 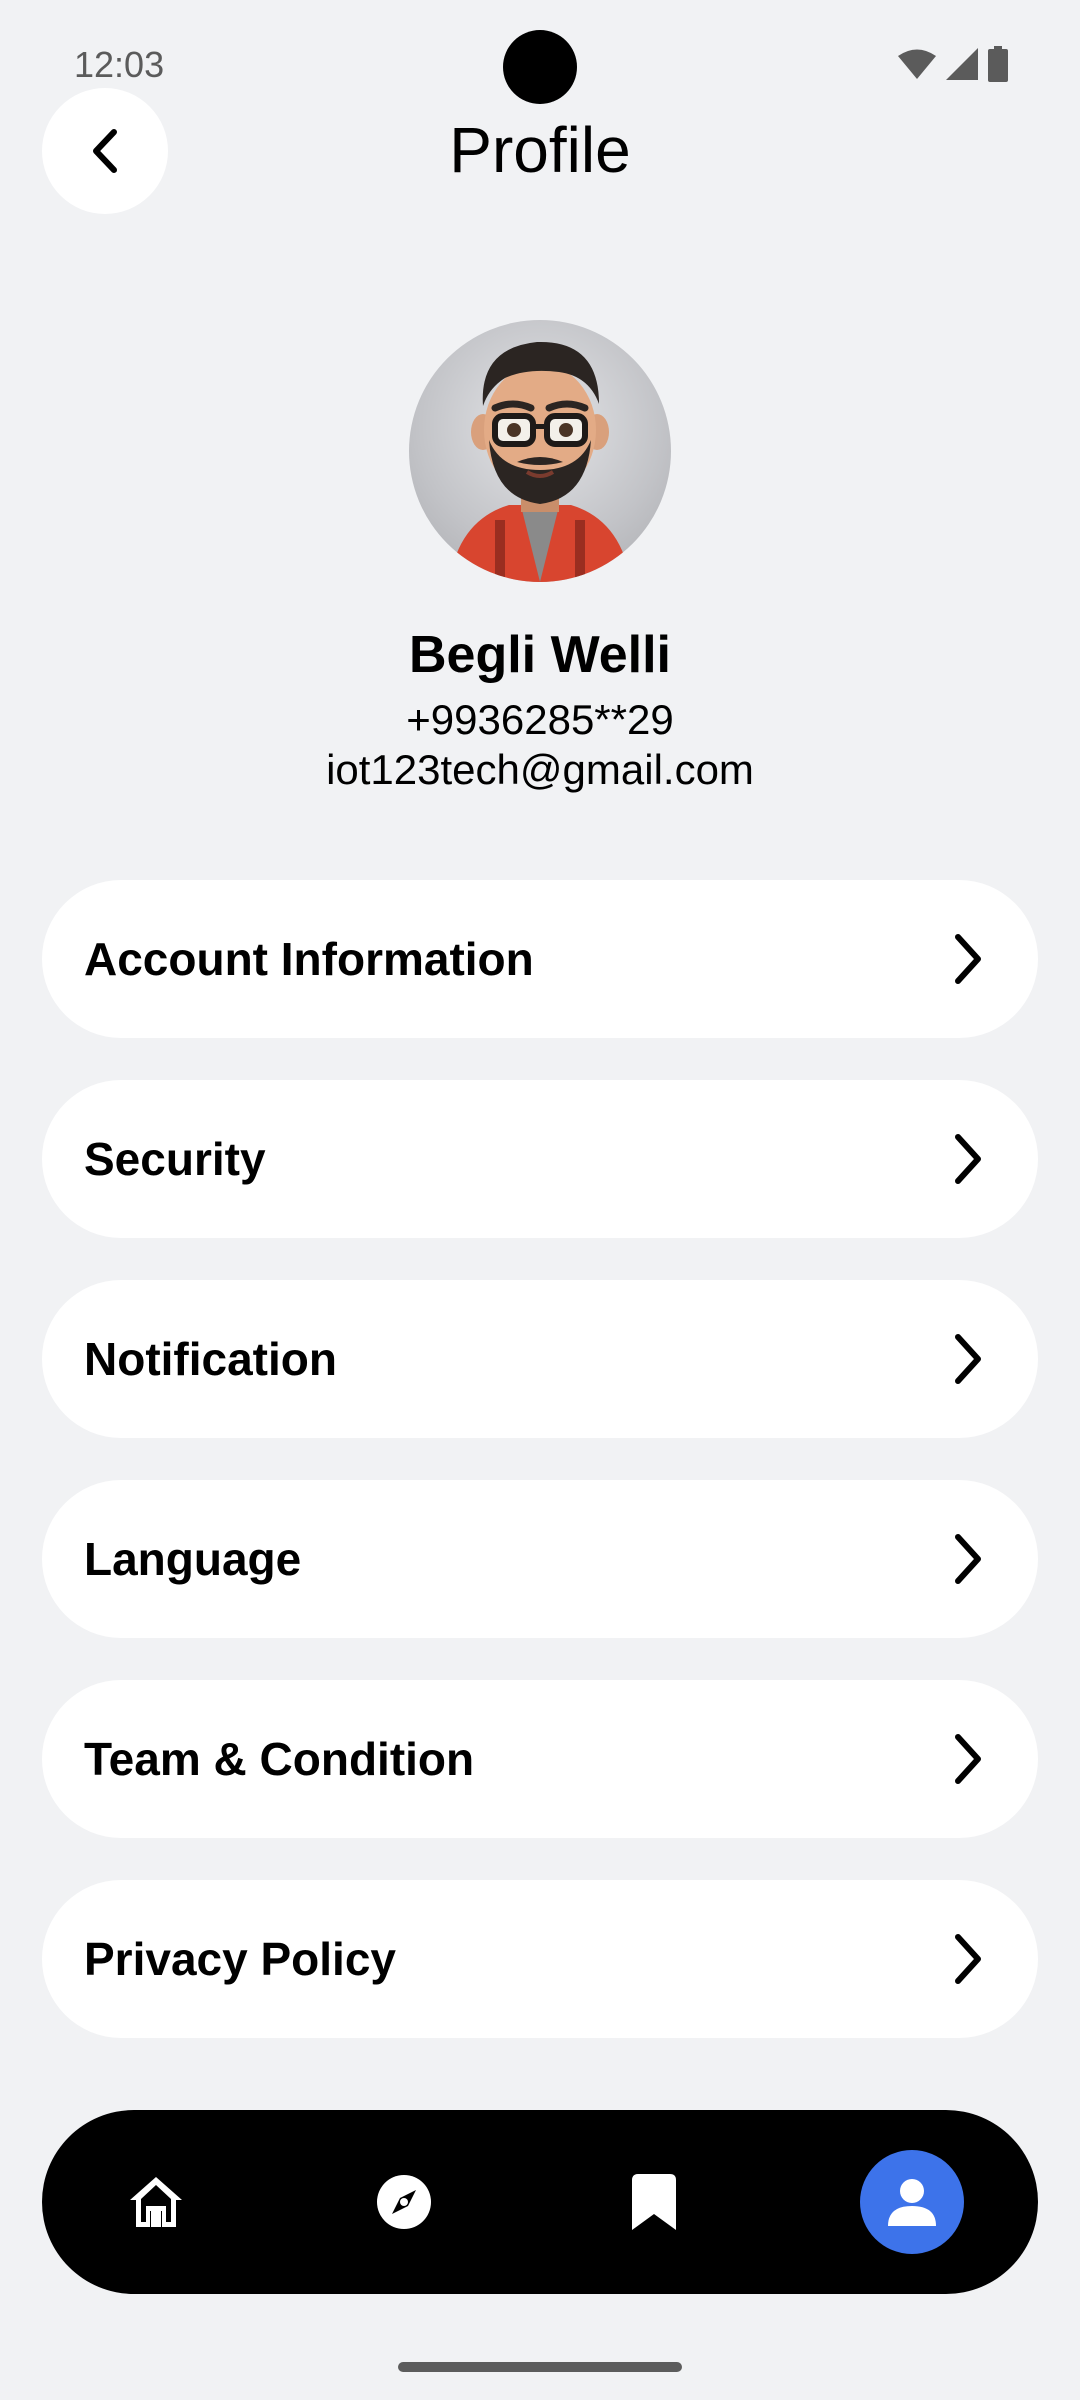 I want to click on menu-item-label: Notification, so click(x=210, y=1359).